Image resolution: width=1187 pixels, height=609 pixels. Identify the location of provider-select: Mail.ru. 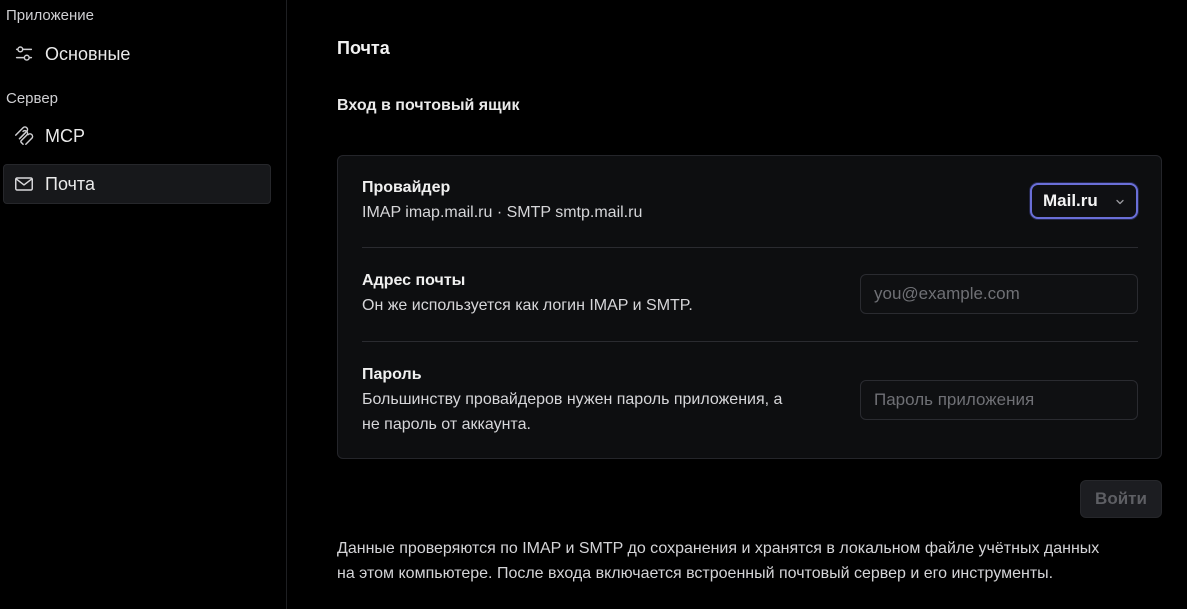
(1084, 201).